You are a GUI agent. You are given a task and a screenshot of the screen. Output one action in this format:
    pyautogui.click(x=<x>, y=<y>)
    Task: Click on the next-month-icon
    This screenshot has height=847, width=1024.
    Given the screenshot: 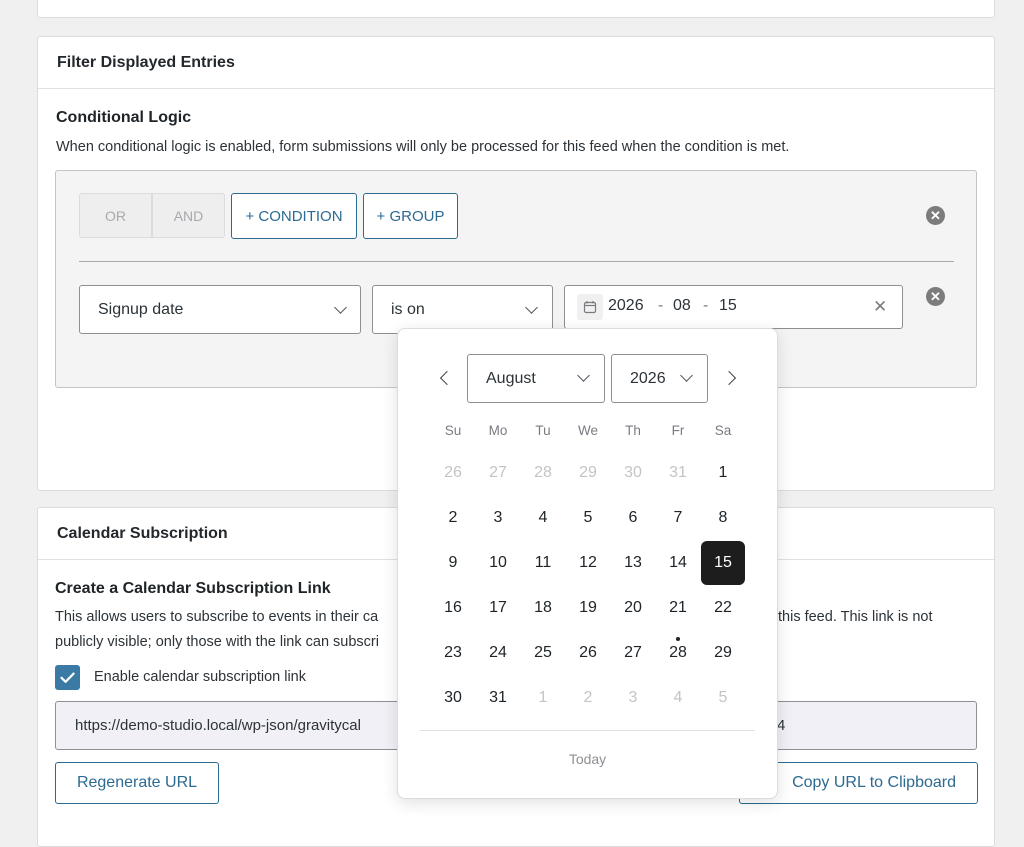 What is the action you would take?
    pyautogui.click(x=729, y=378)
    